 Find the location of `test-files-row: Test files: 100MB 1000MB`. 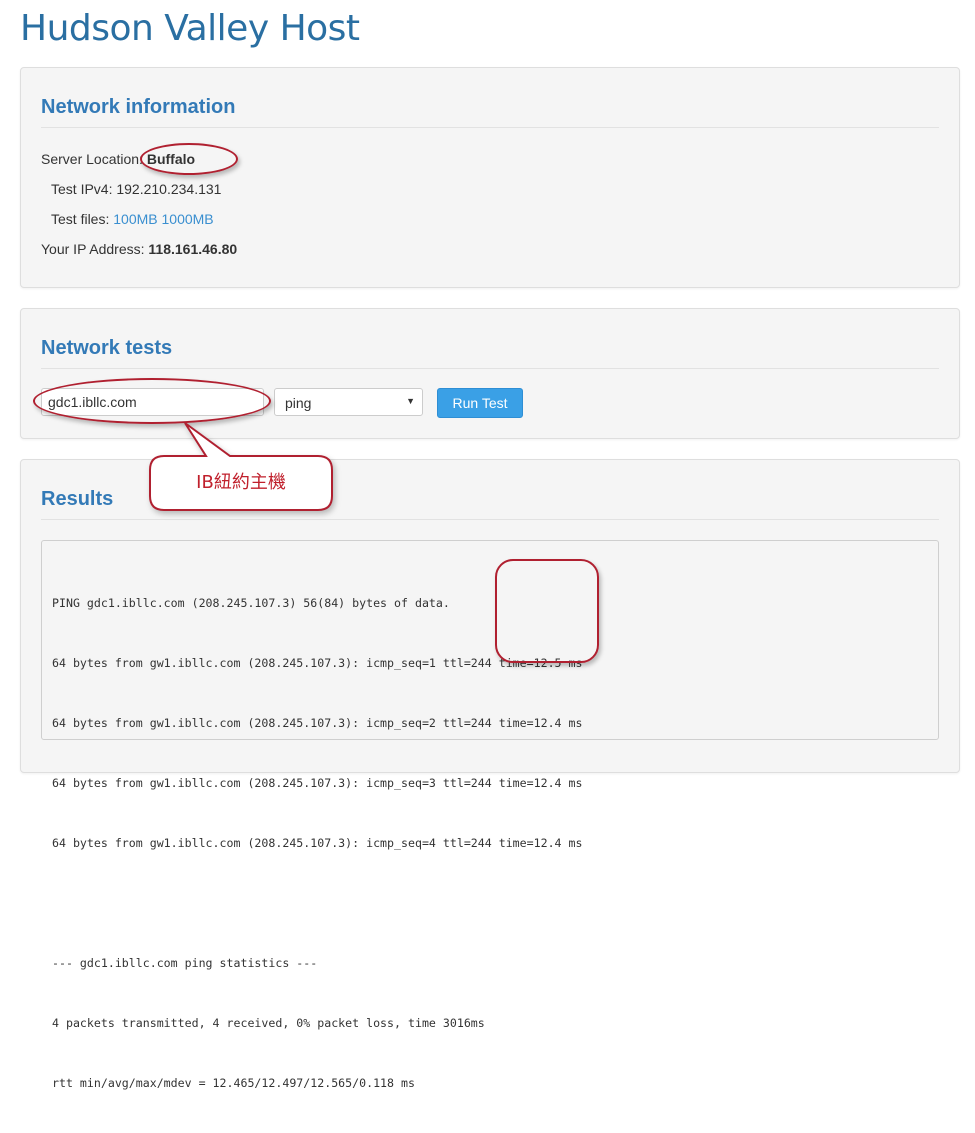

test-files-row: Test files: 100MB 1000MB is located at coordinates (132, 219).